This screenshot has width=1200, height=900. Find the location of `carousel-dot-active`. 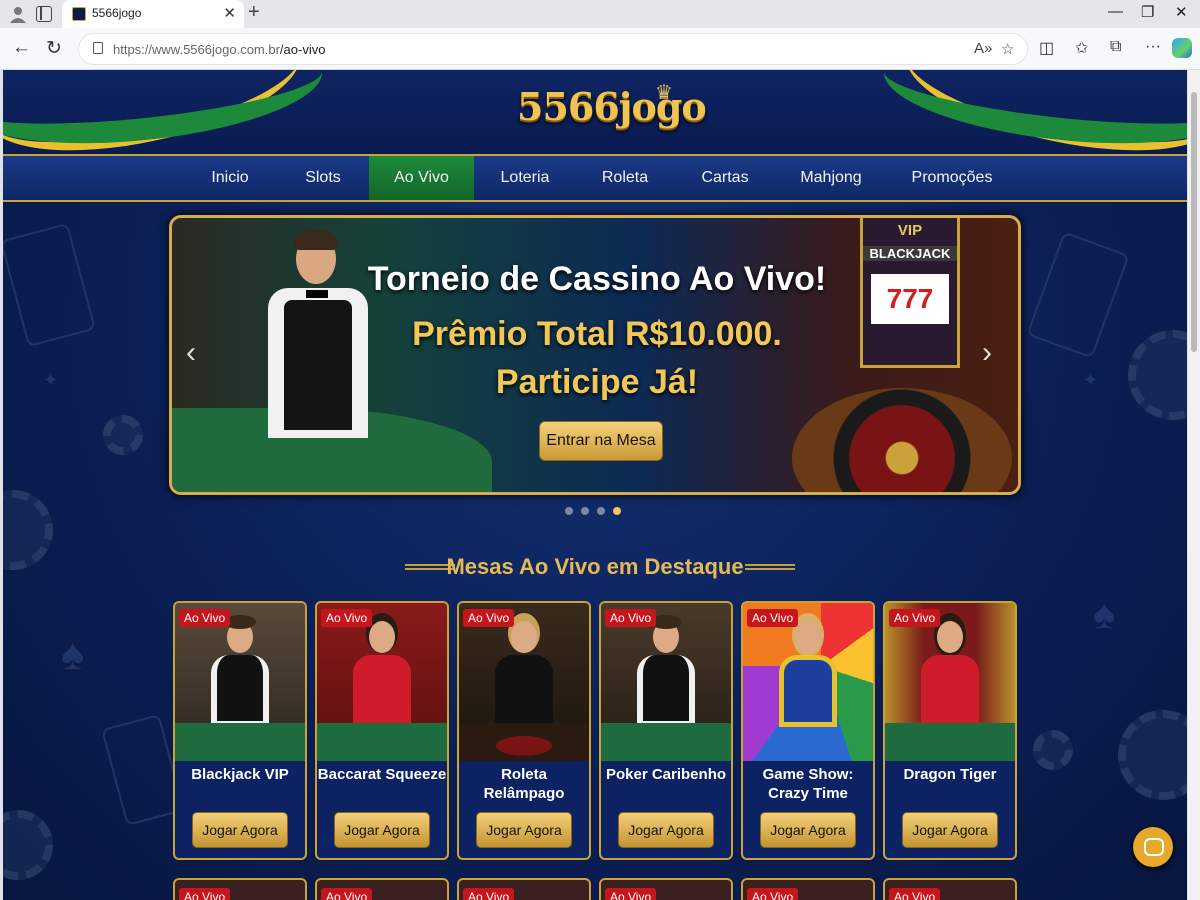

carousel-dot-active is located at coordinates (617, 511).